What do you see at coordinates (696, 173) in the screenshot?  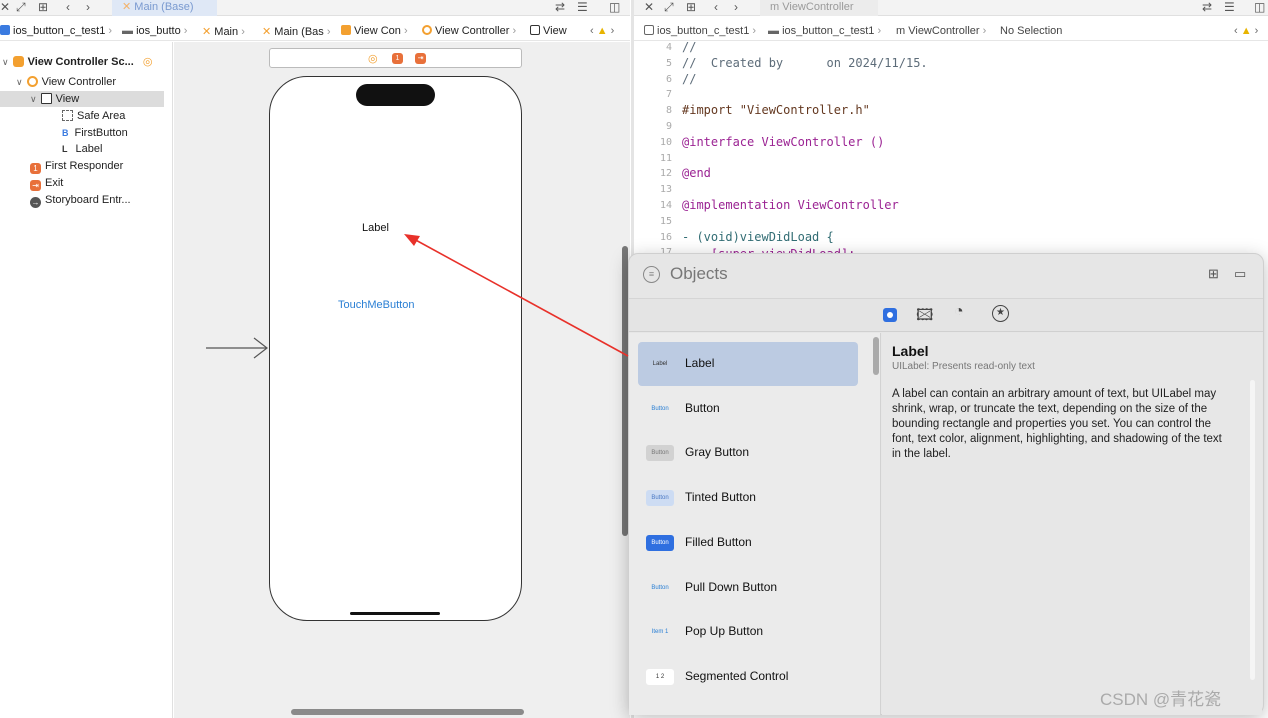 I see `code-line: @end` at bounding box center [696, 173].